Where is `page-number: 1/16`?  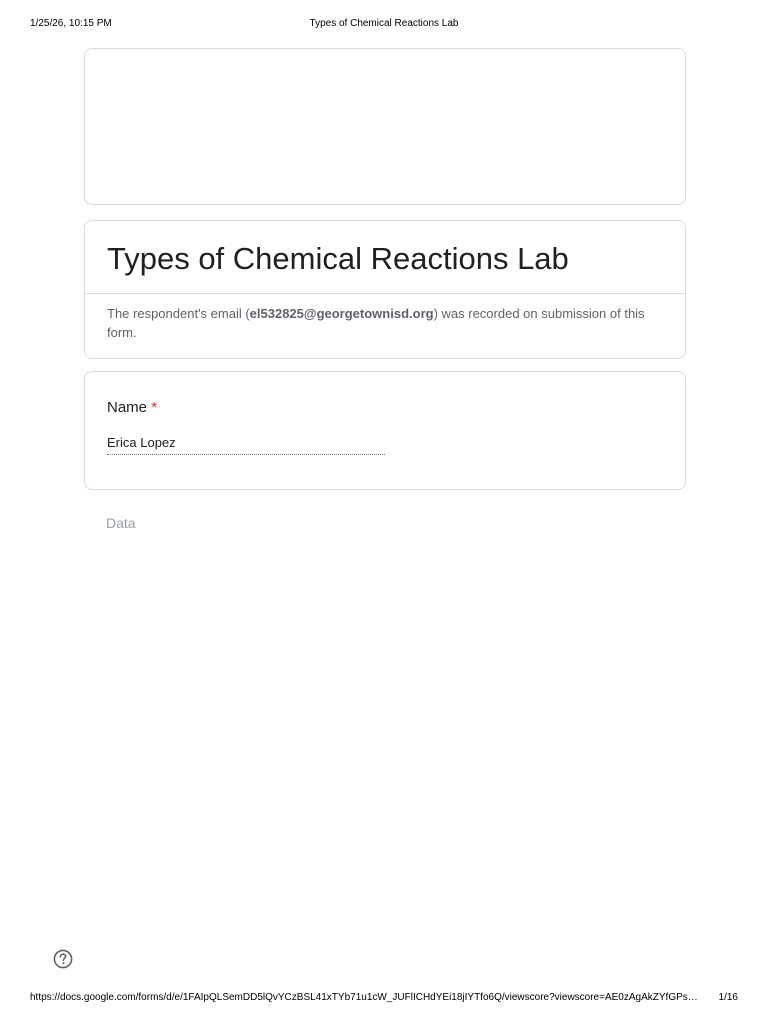 page-number: 1/16 is located at coordinates (728, 997).